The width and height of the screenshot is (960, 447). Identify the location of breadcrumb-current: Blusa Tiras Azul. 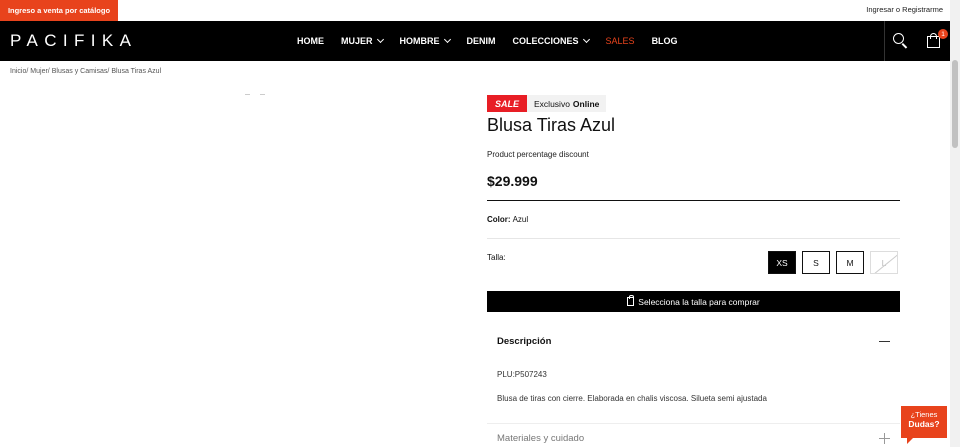
(136, 71).